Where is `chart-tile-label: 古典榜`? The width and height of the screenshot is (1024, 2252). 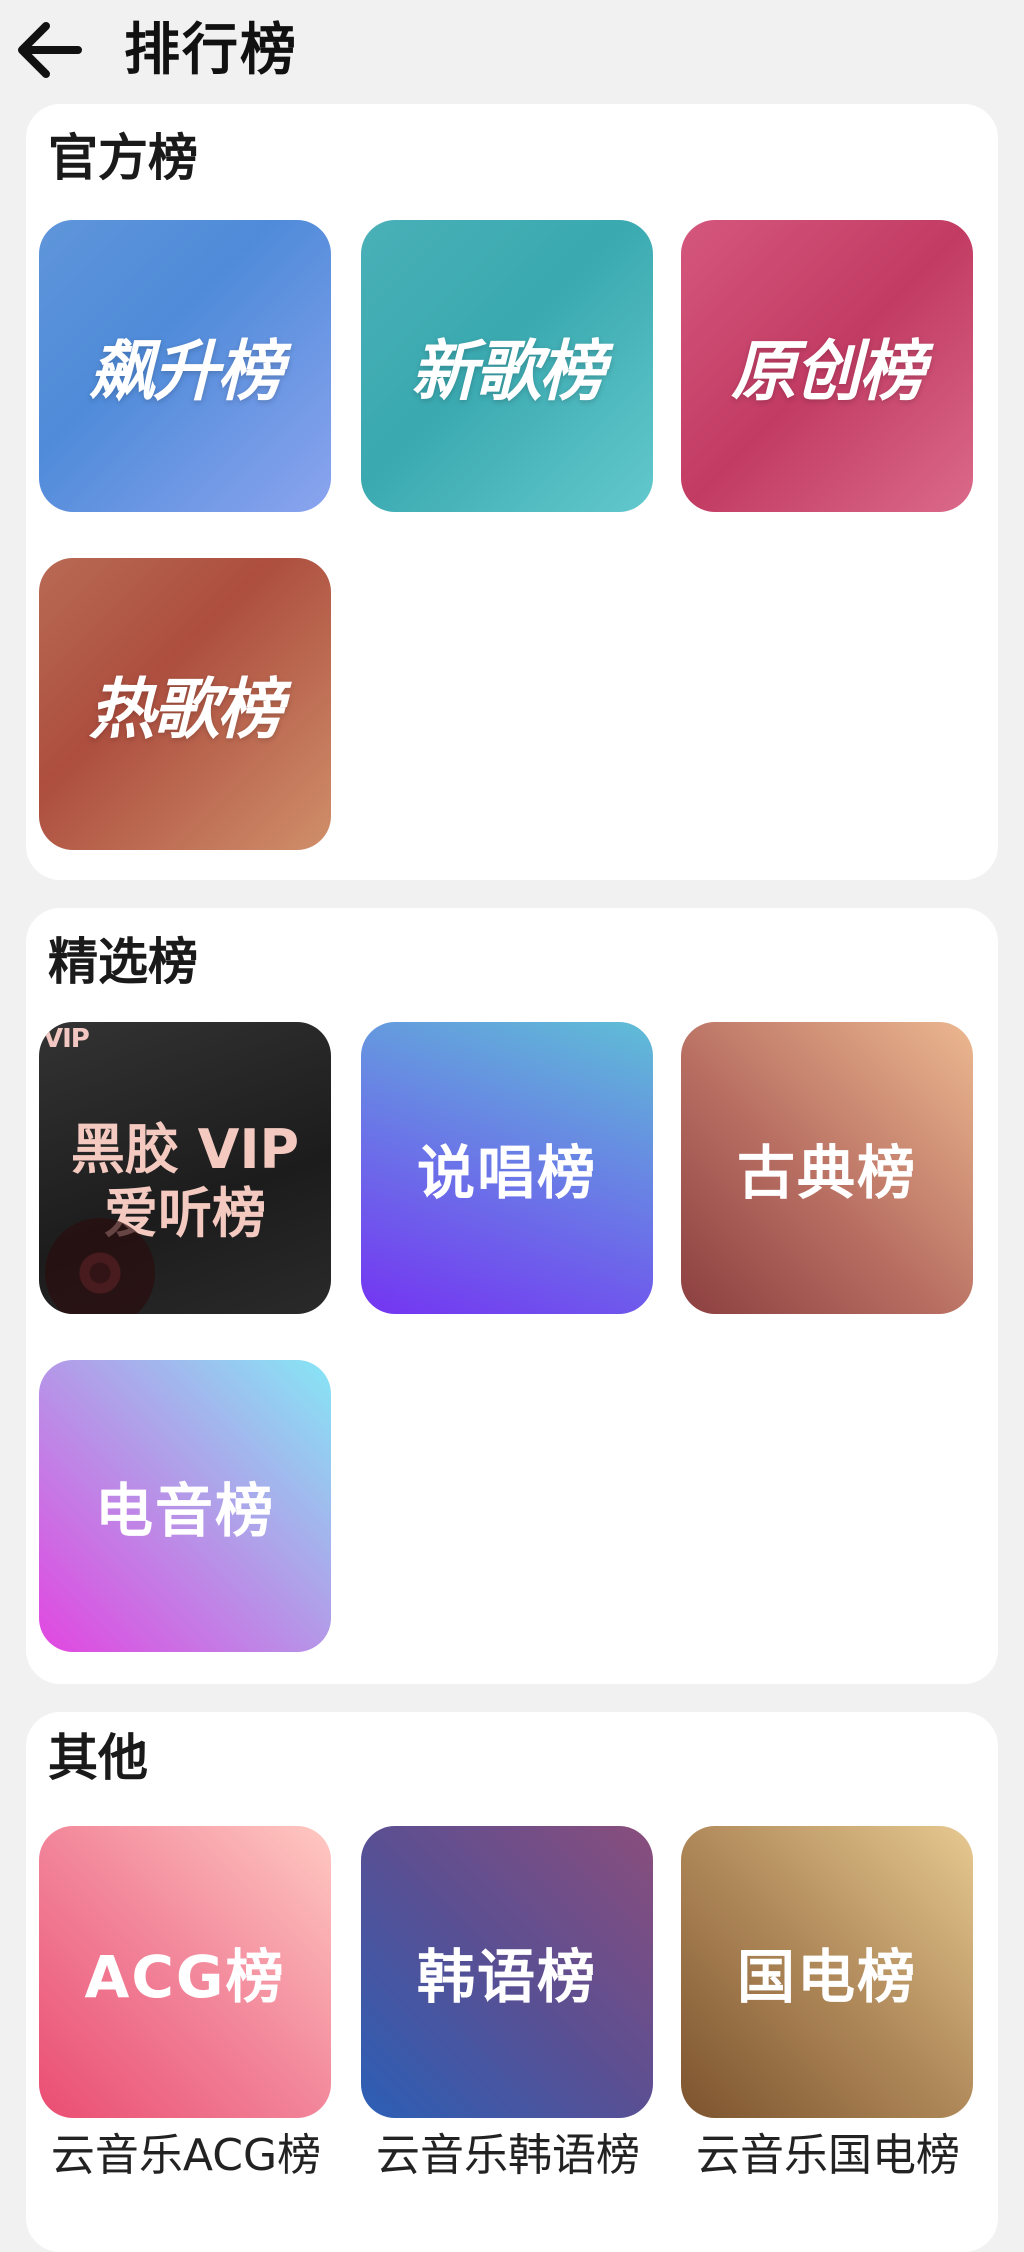 chart-tile-label: 古典榜 is located at coordinates (826, 1173).